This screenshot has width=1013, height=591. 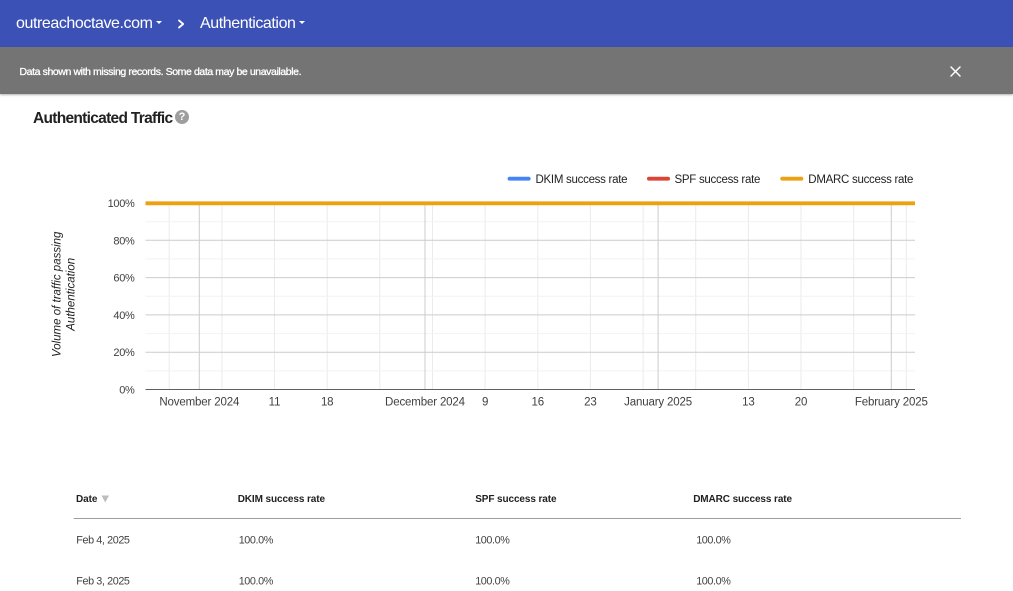 What do you see at coordinates (425, 403) in the screenshot?
I see `svg-text: December 2024` at bounding box center [425, 403].